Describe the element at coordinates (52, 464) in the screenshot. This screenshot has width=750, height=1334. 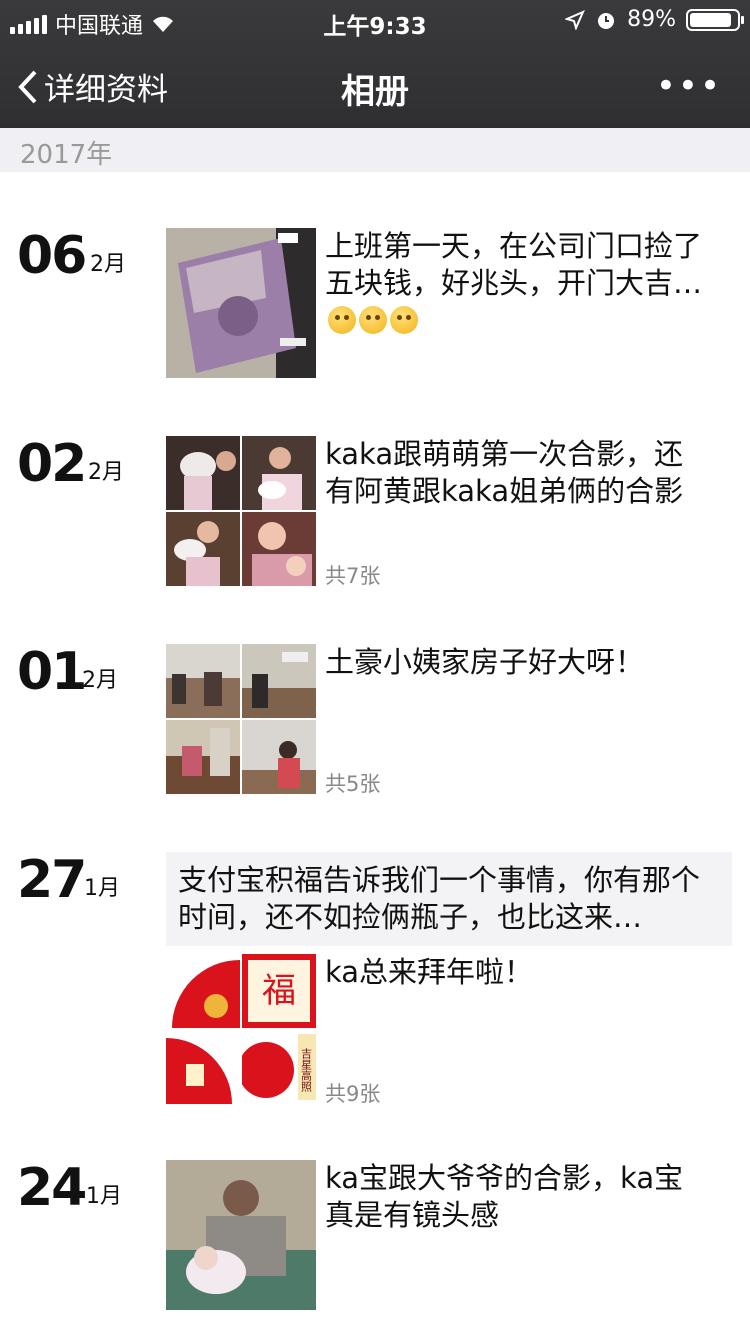
I see `entry-day: 02` at that location.